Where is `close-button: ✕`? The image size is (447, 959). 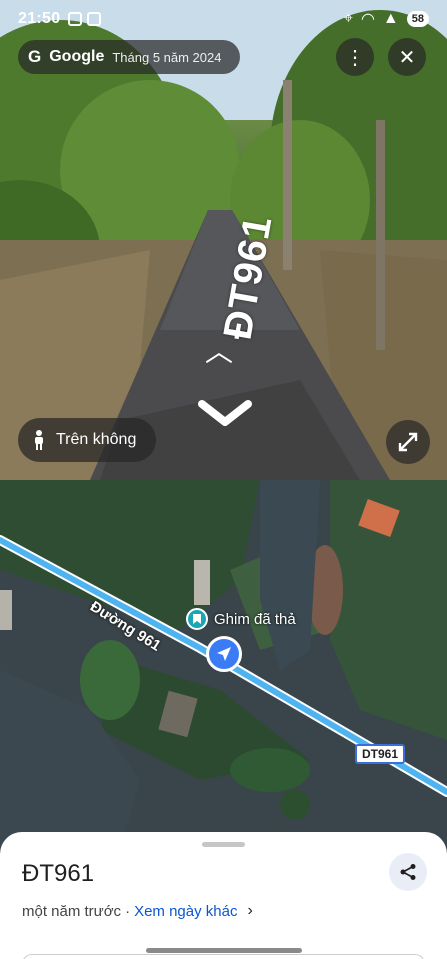 close-button: ✕ is located at coordinates (407, 57).